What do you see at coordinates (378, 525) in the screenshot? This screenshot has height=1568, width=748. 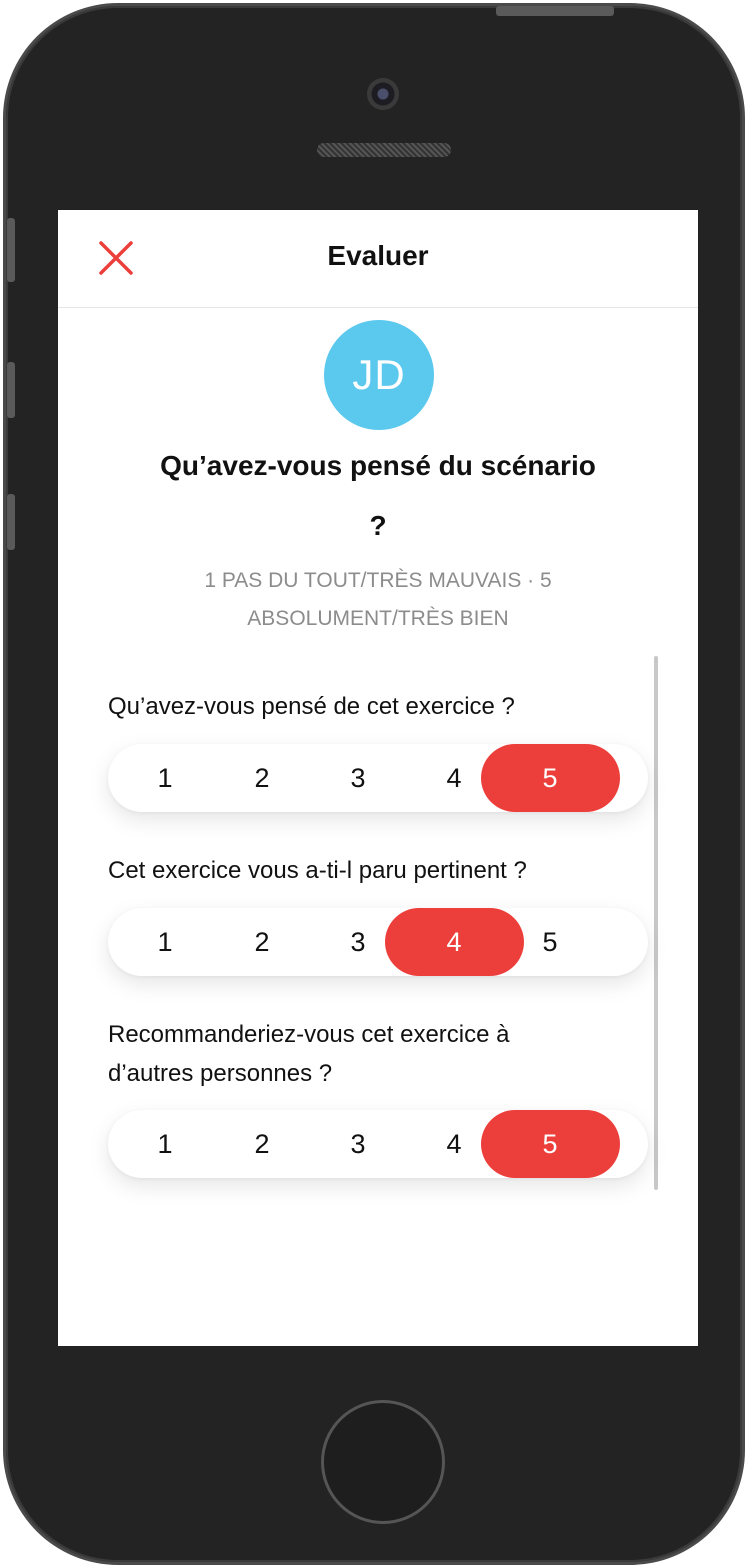 I see `scenario-question-line-2: ?` at bounding box center [378, 525].